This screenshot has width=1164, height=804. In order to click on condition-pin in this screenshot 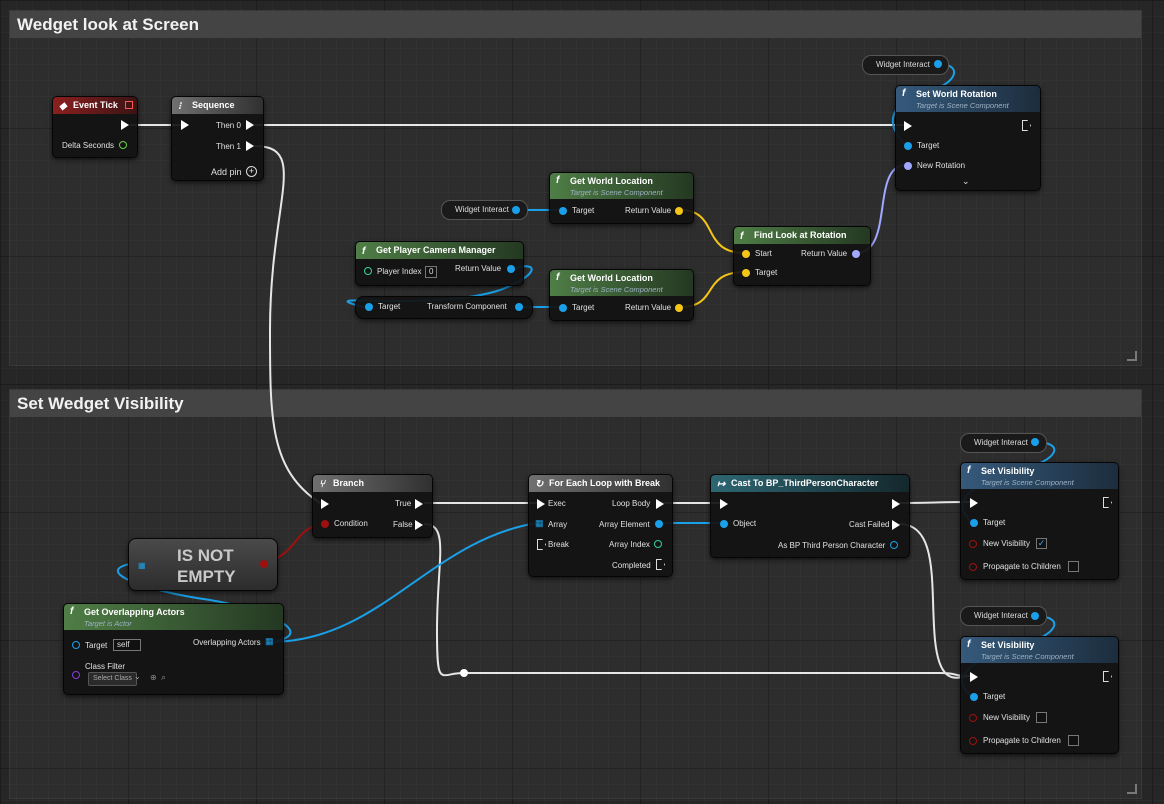, I will do `click(325, 524)`.